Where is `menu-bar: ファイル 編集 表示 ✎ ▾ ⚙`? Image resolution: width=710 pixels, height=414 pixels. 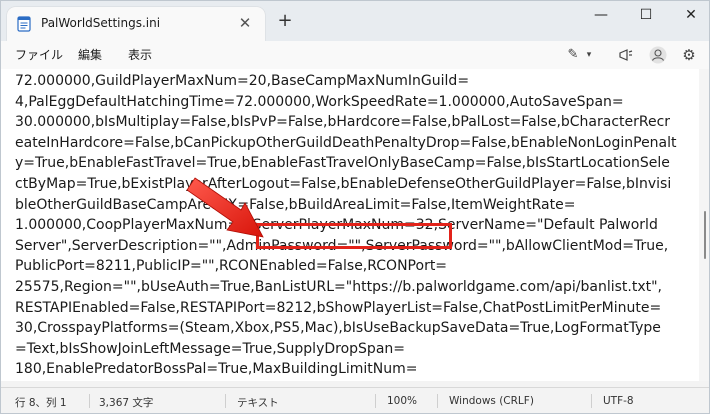 menu-bar: ファイル 編集 表示 ✎ ▾ ⚙ is located at coordinates (355, 55).